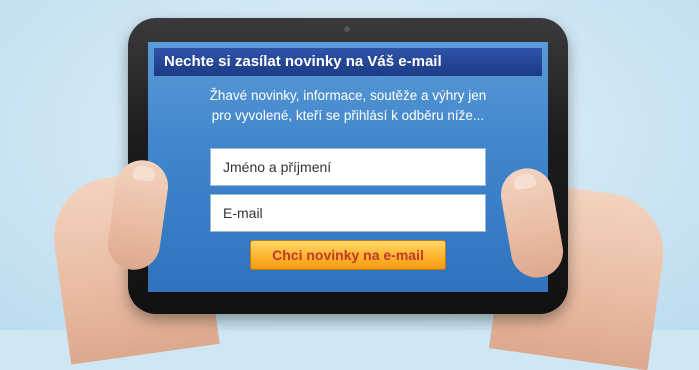 This screenshot has width=699, height=370. Describe the element at coordinates (348, 62) in the screenshot. I see `newsletter-title: Nechte si zasílat novinky na Váš e-mail` at that location.